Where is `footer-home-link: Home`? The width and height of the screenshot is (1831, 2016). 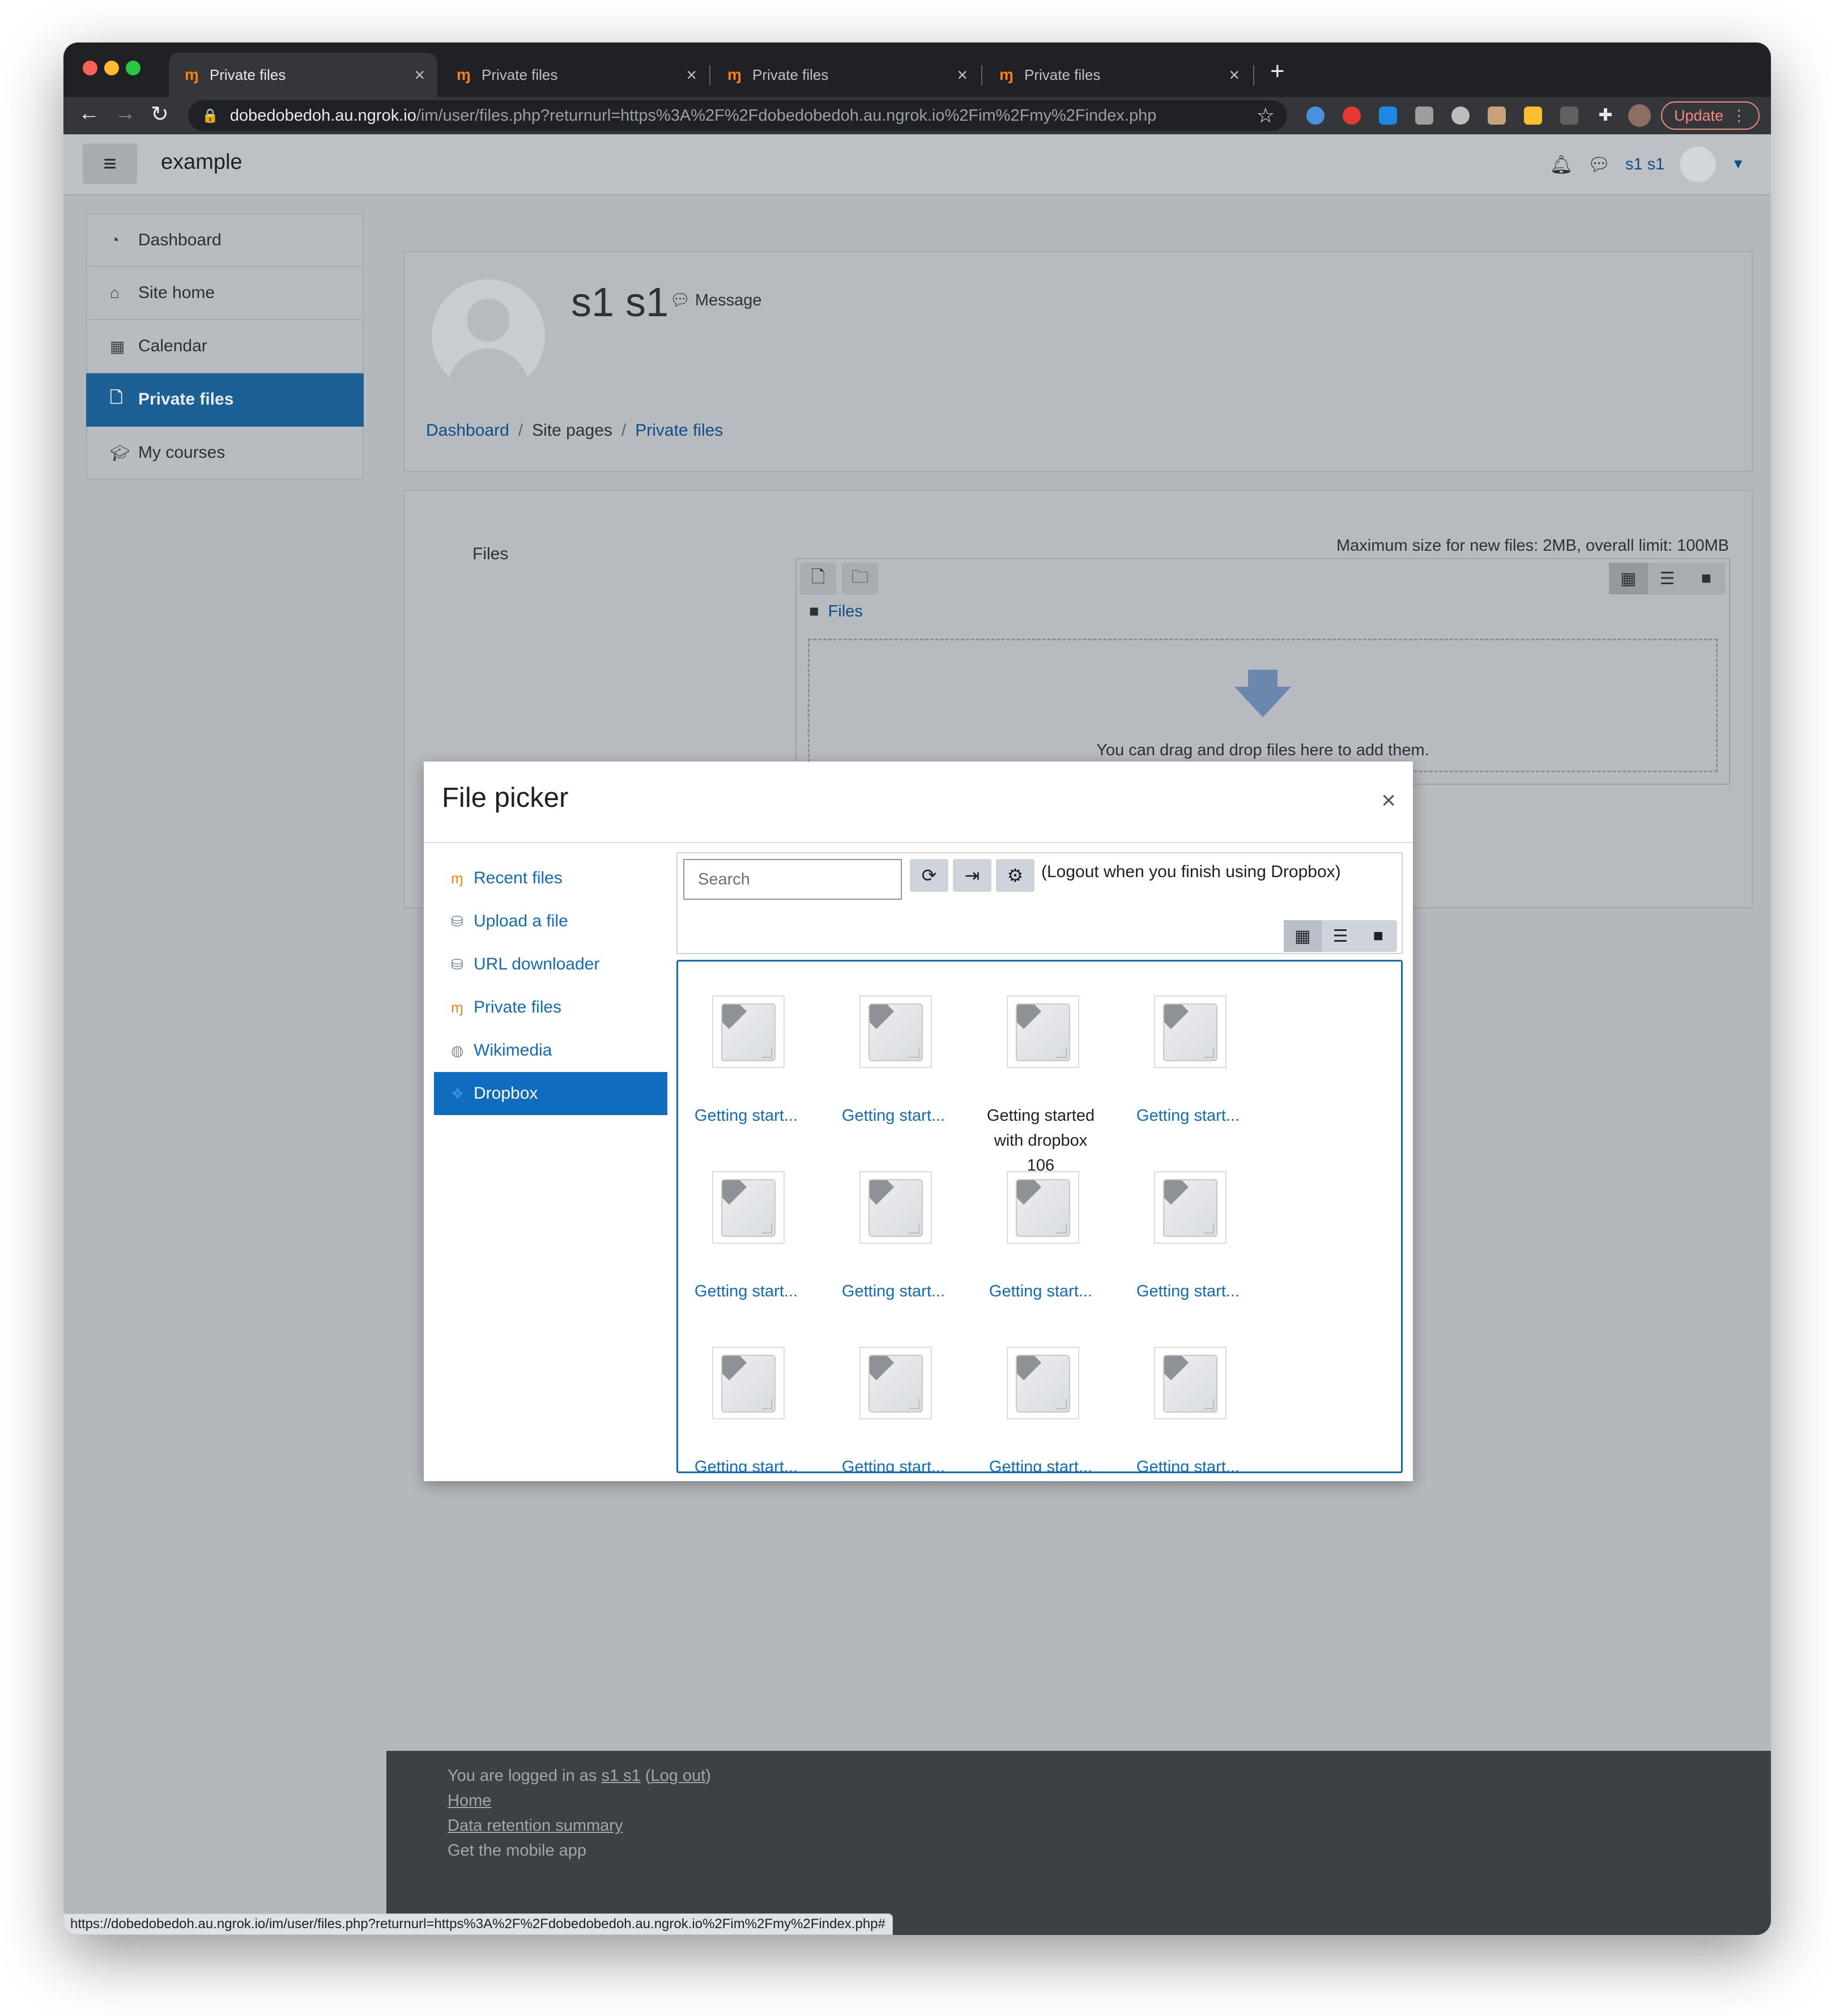
footer-home-link: Home is located at coordinates (469, 1801).